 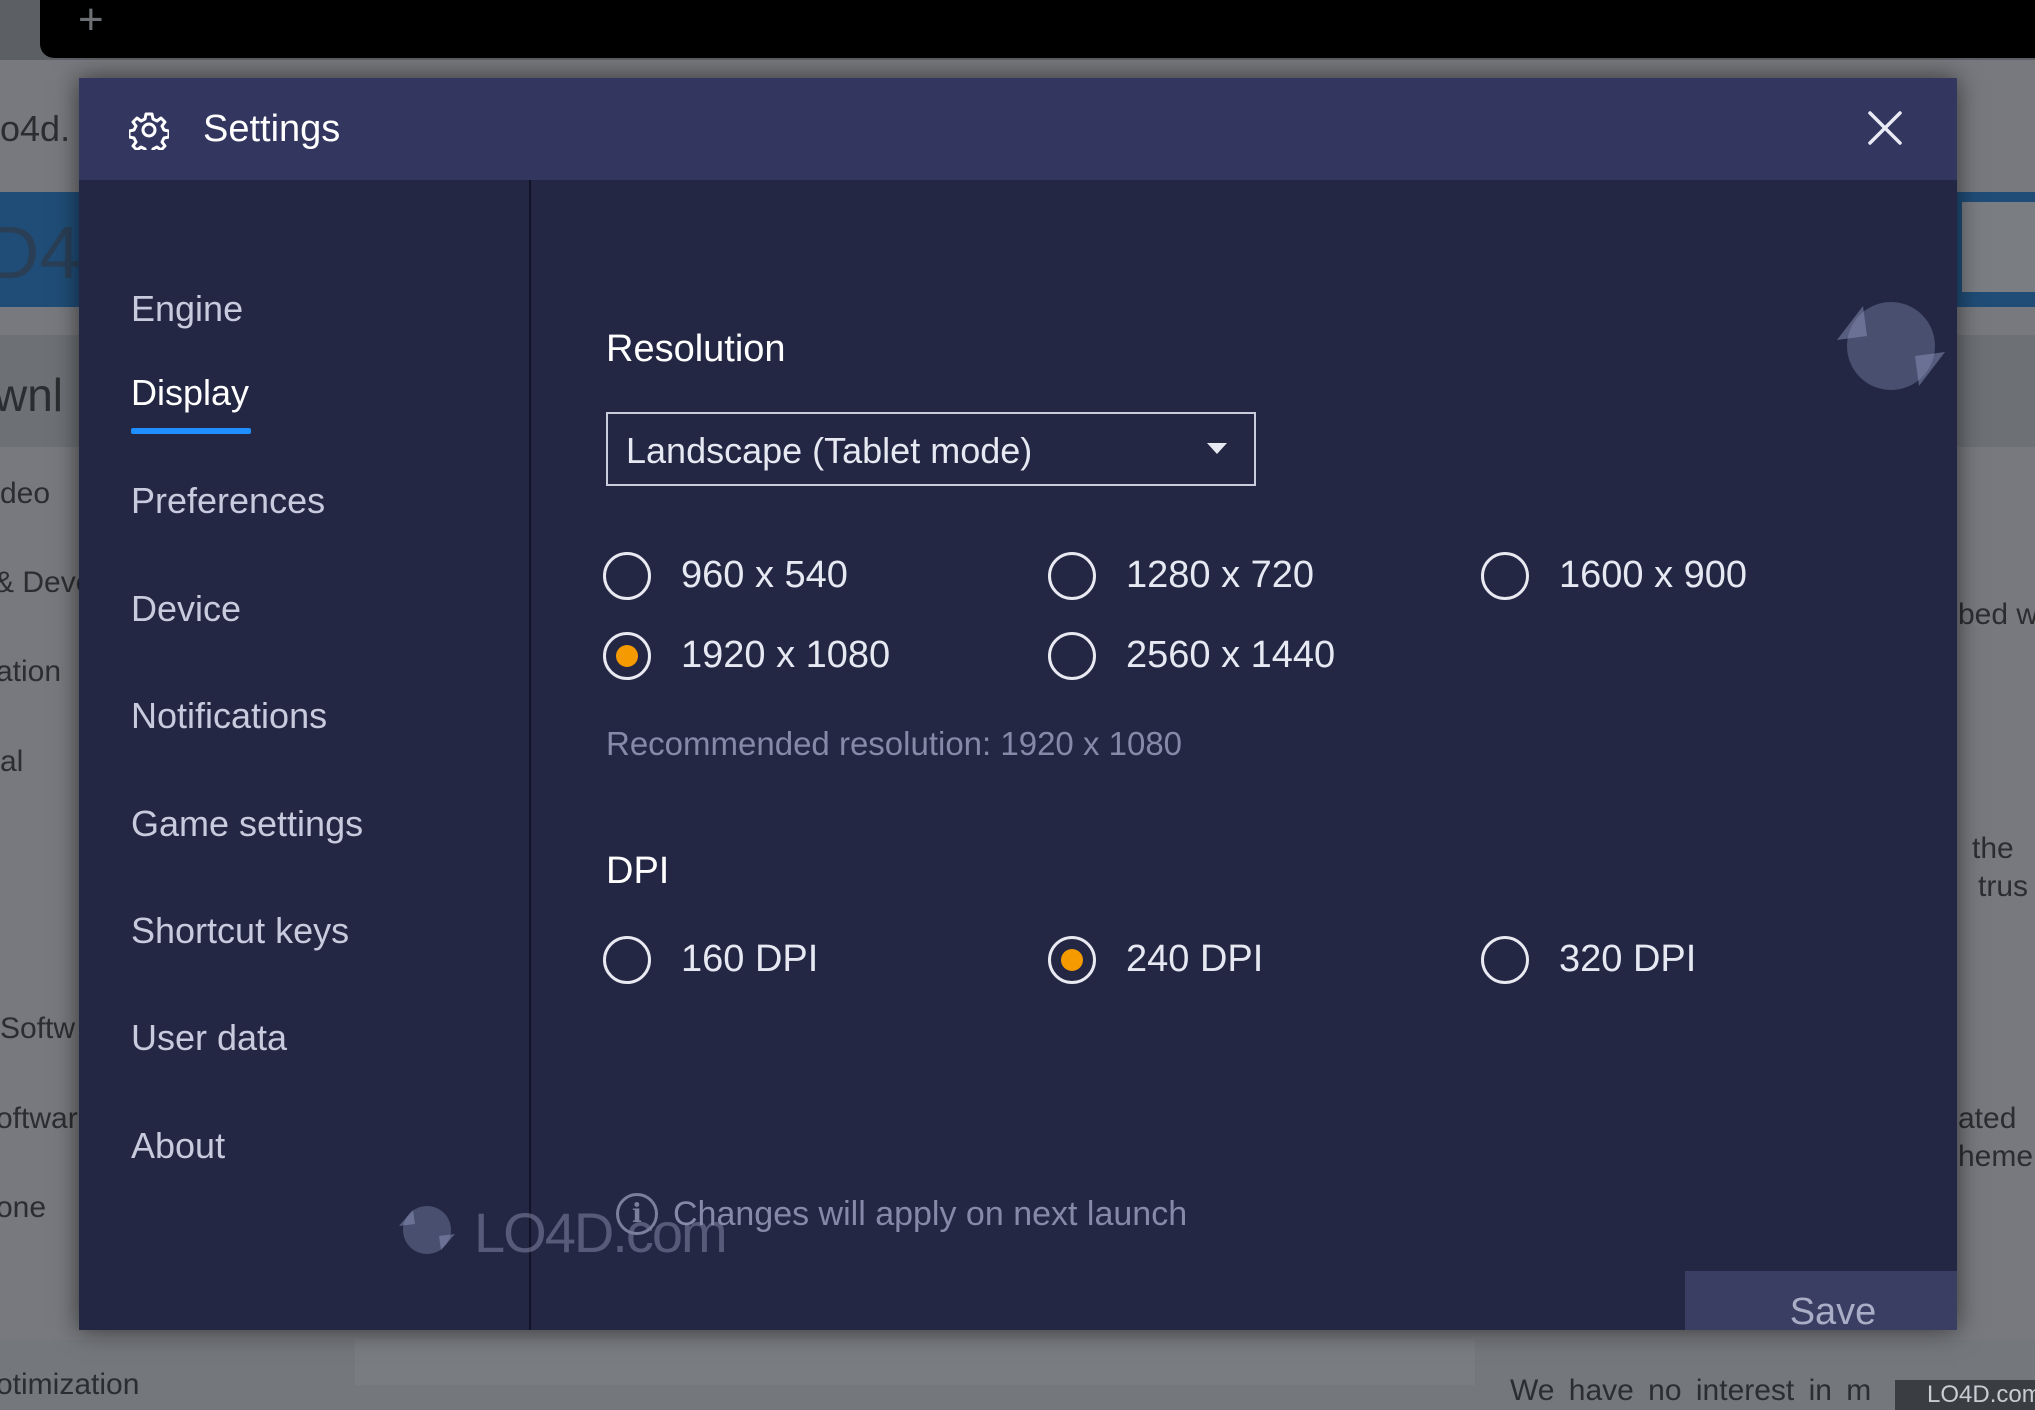 What do you see at coordinates (35, 128) in the screenshot?
I see `background-text: o4d.` at bounding box center [35, 128].